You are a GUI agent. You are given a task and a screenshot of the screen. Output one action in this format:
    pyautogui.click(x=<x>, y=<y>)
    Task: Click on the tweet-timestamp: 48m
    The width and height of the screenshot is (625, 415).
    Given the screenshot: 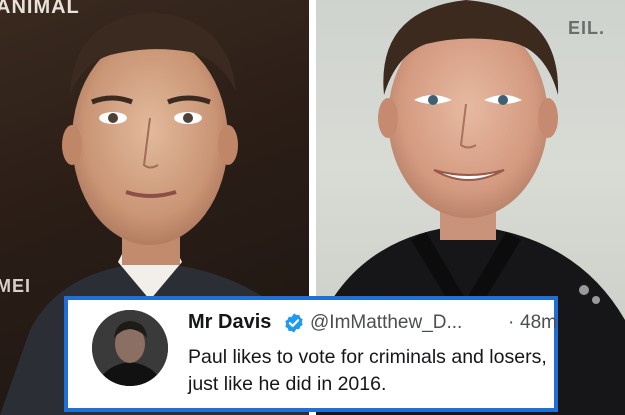 What is the action you would take?
    pyautogui.click(x=538, y=323)
    